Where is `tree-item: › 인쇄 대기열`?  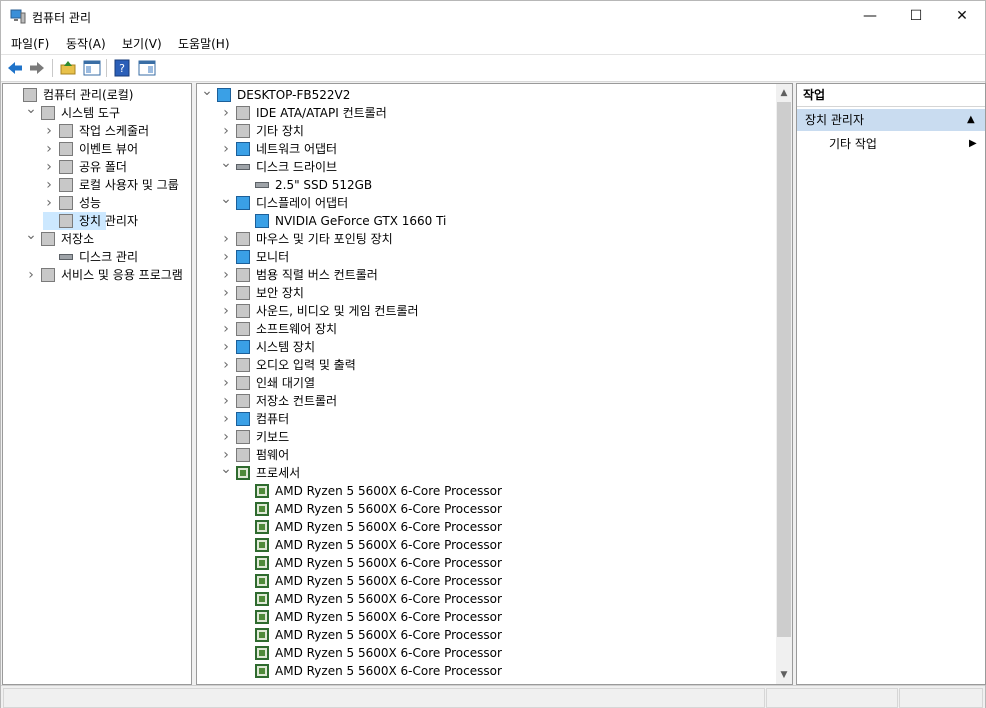 tree-item: › 인쇄 대기열 is located at coordinates (486, 383).